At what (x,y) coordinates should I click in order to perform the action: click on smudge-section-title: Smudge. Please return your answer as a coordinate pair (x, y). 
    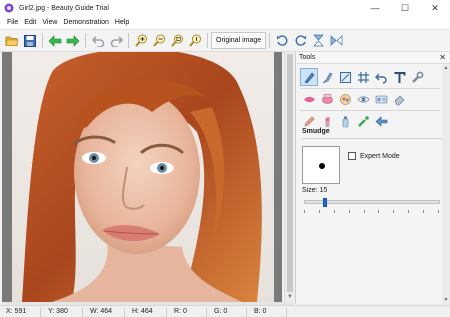
    Looking at the image, I should click on (316, 131).